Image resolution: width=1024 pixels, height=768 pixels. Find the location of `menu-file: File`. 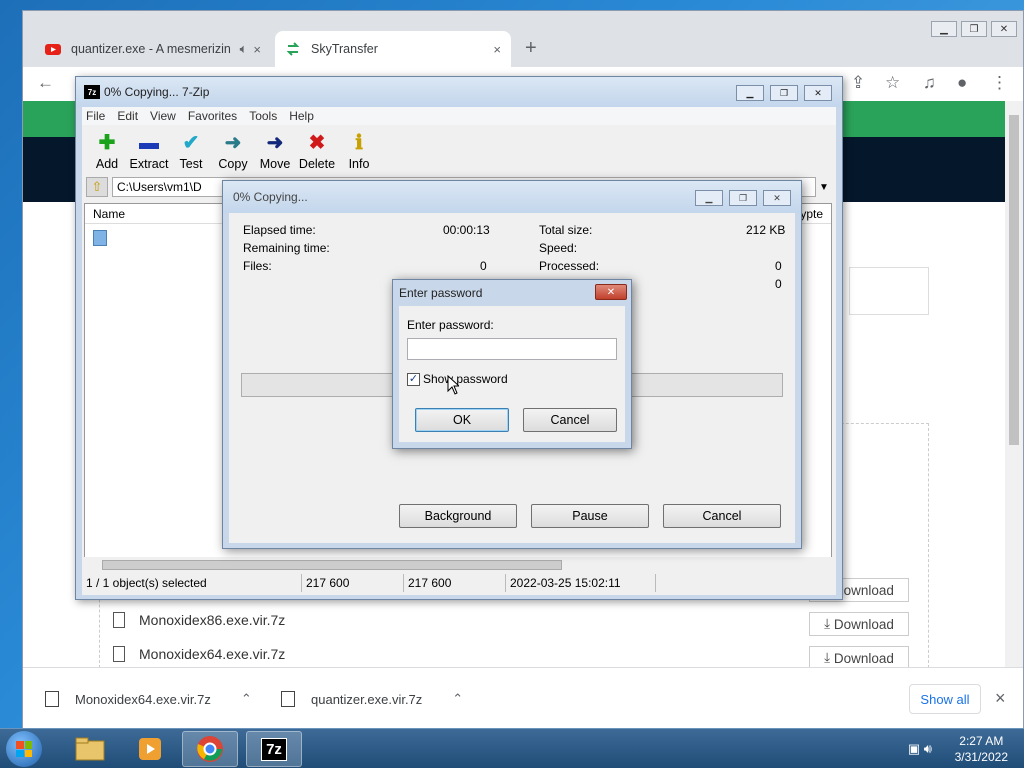

menu-file: File is located at coordinates (95, 116).